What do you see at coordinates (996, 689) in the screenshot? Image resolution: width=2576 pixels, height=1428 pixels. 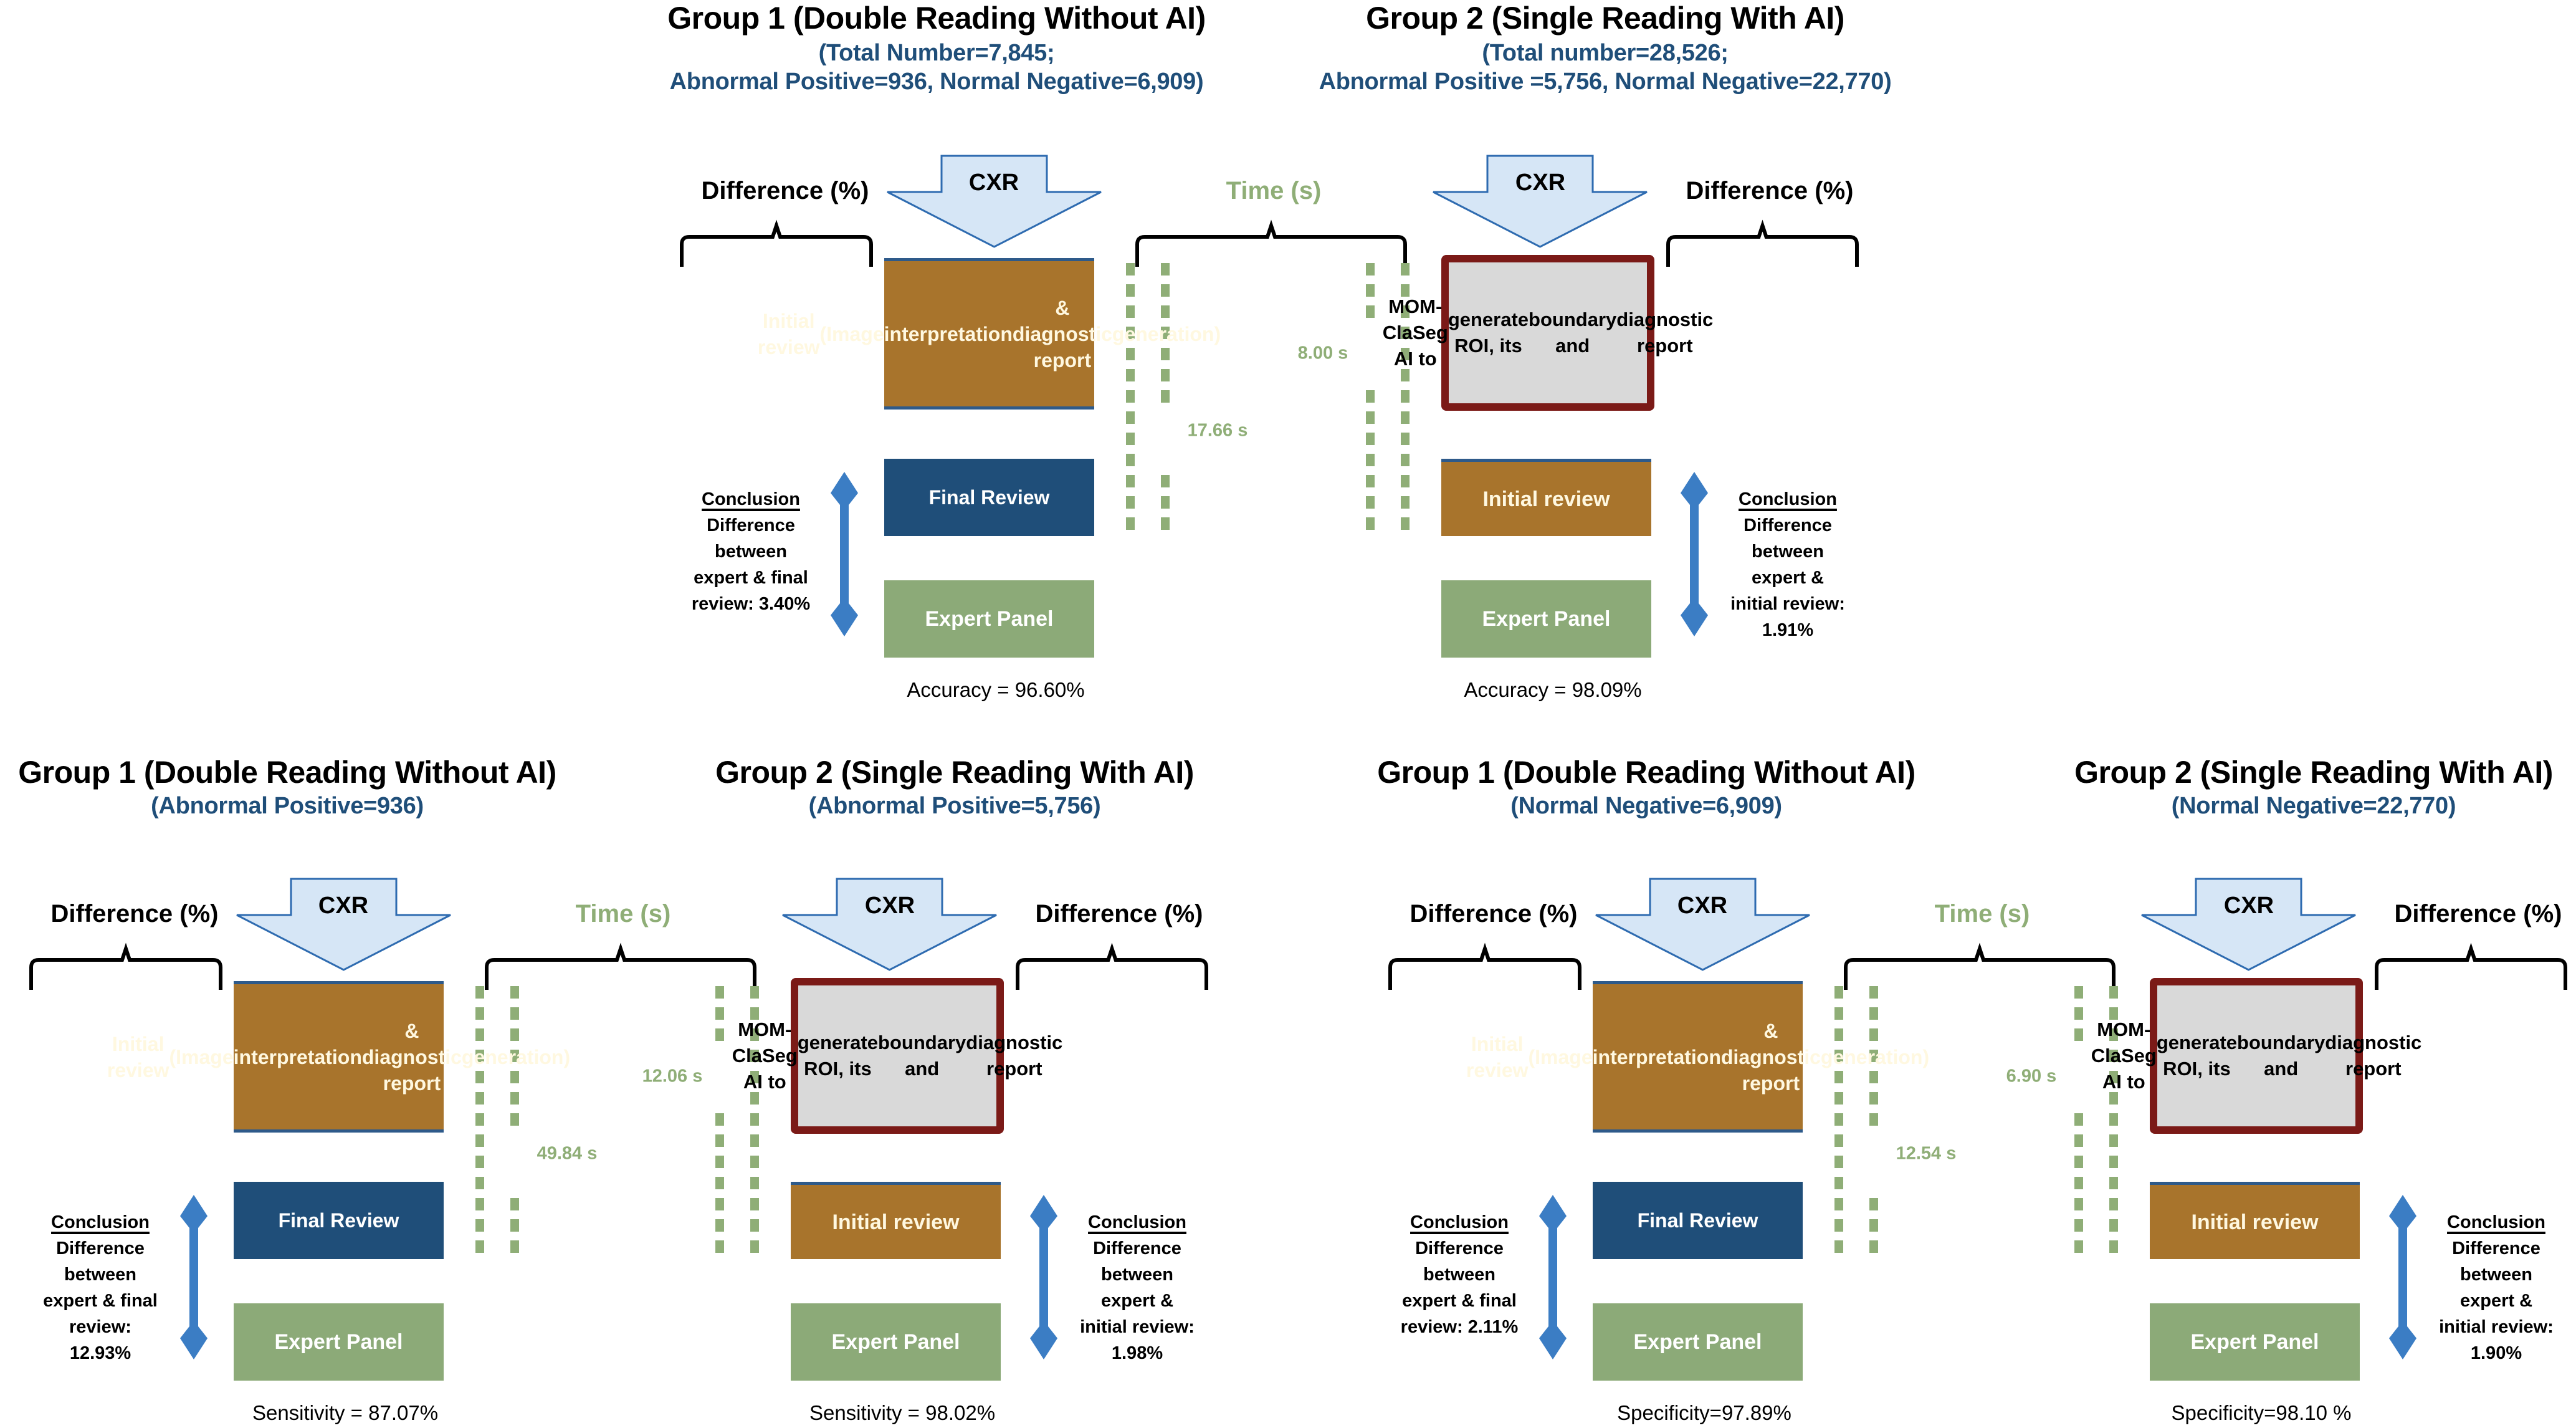 I see `metric-group1: Accuracy = 96.60%` at bounding box center [996, 689].